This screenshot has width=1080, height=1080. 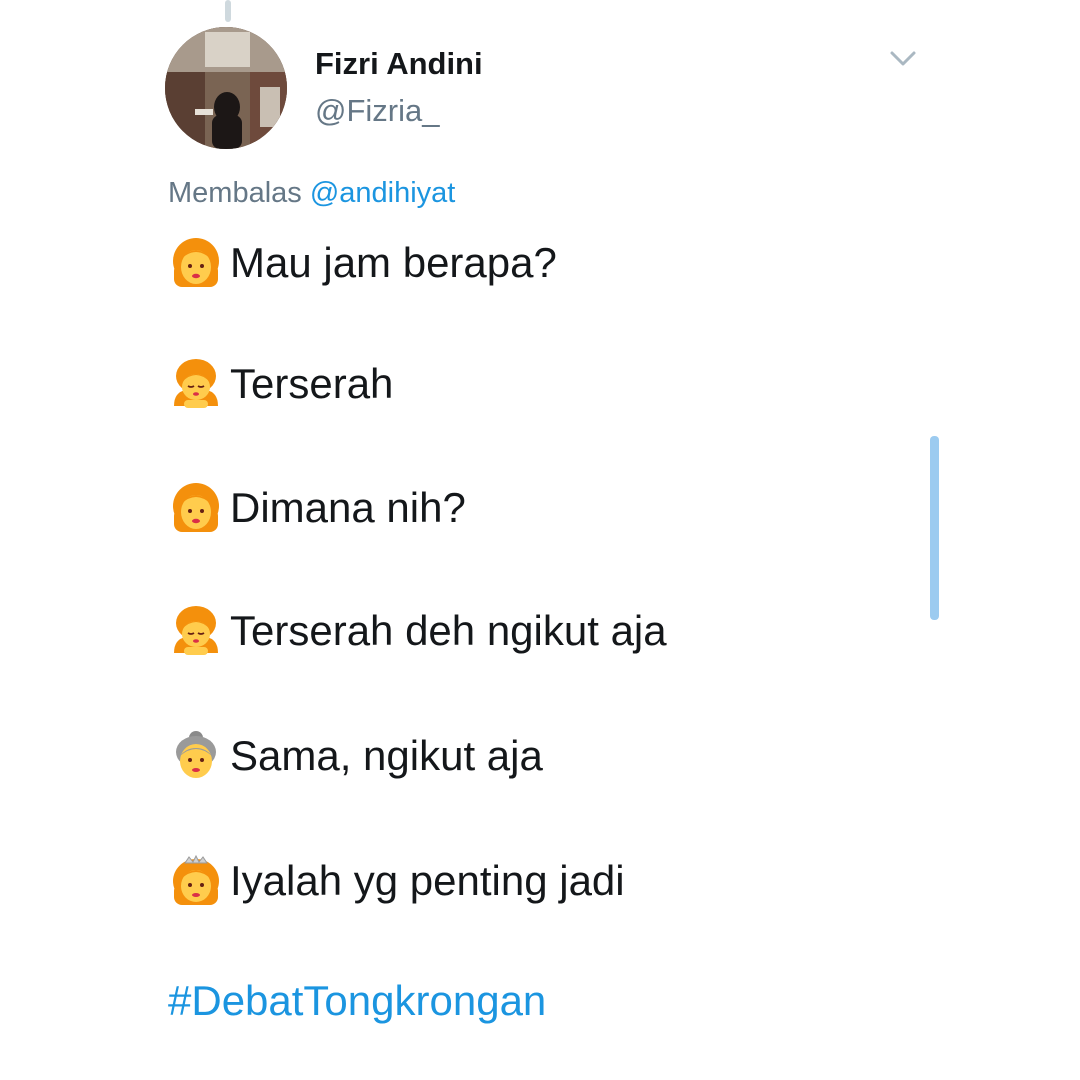 I want to click on tweet-line: Sama, ngikut aja, so click(x=355, y=756).